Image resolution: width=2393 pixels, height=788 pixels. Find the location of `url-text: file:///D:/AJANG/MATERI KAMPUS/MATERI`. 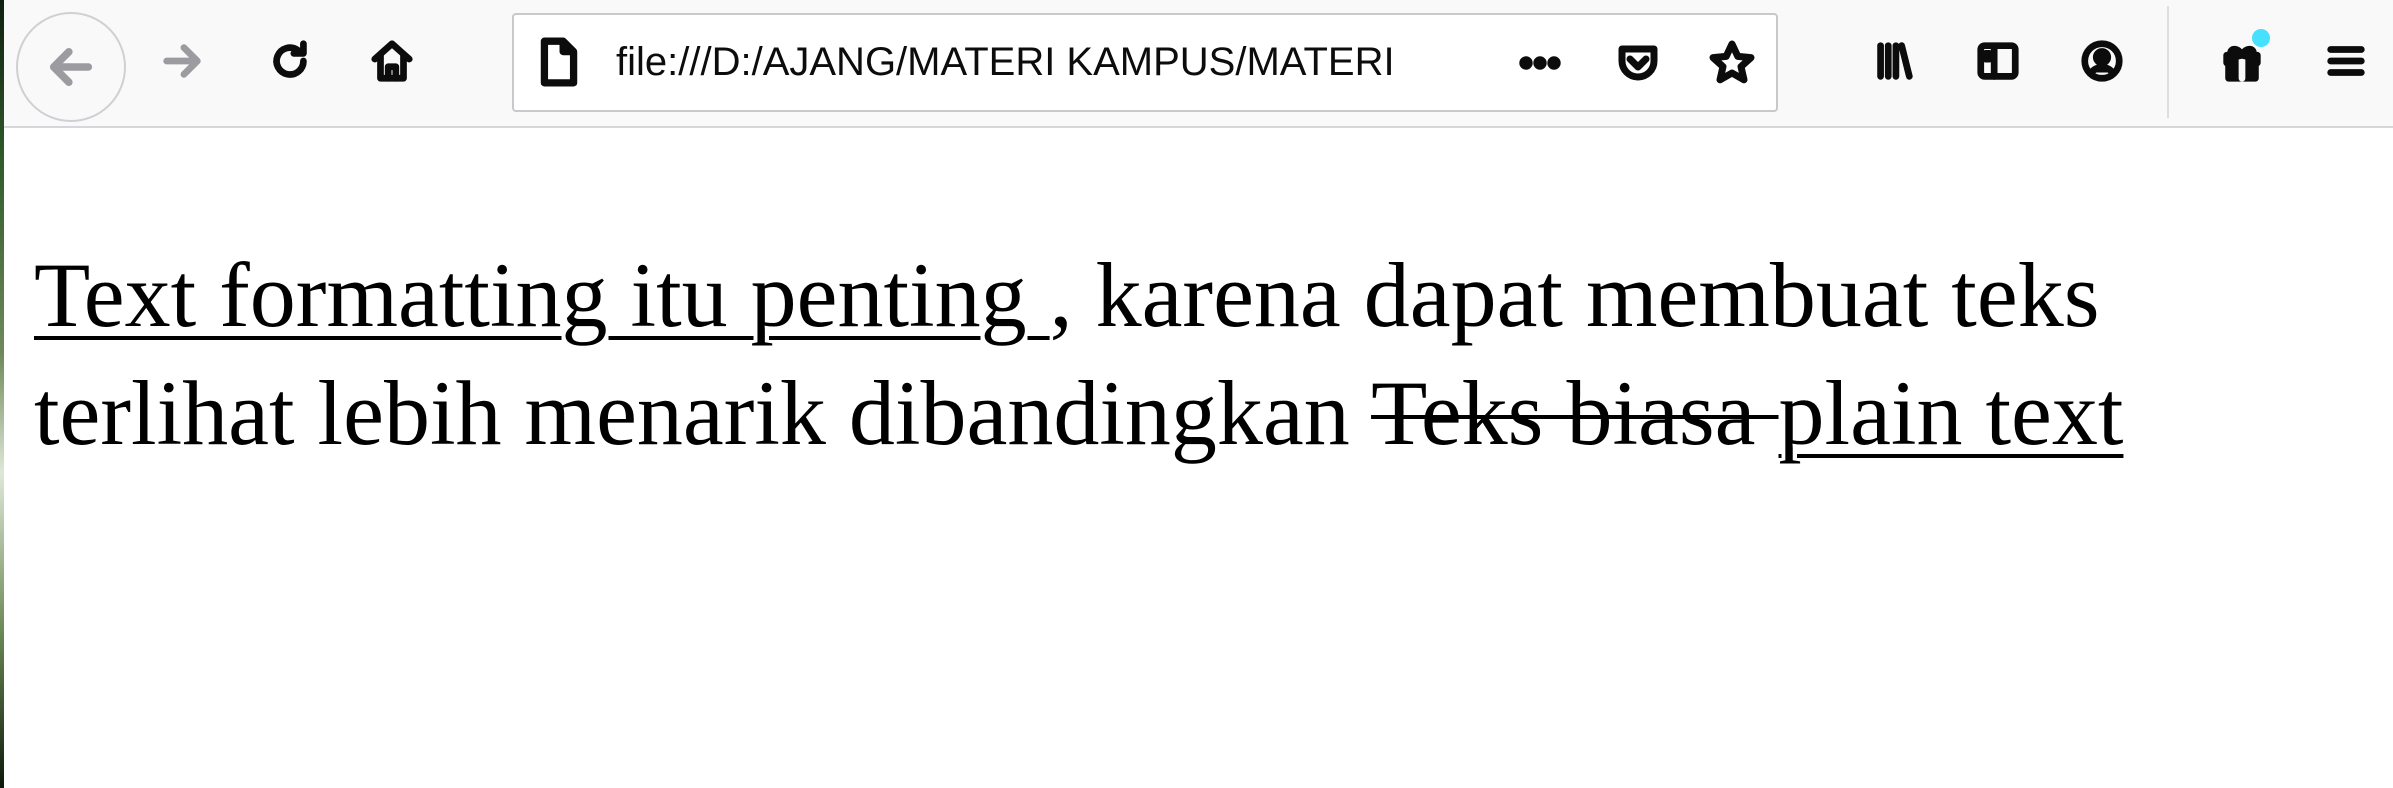

url-text: file:///D:/AJANG/MATERI KAMPUS/MATERI is located at coordinates (1111, 62).